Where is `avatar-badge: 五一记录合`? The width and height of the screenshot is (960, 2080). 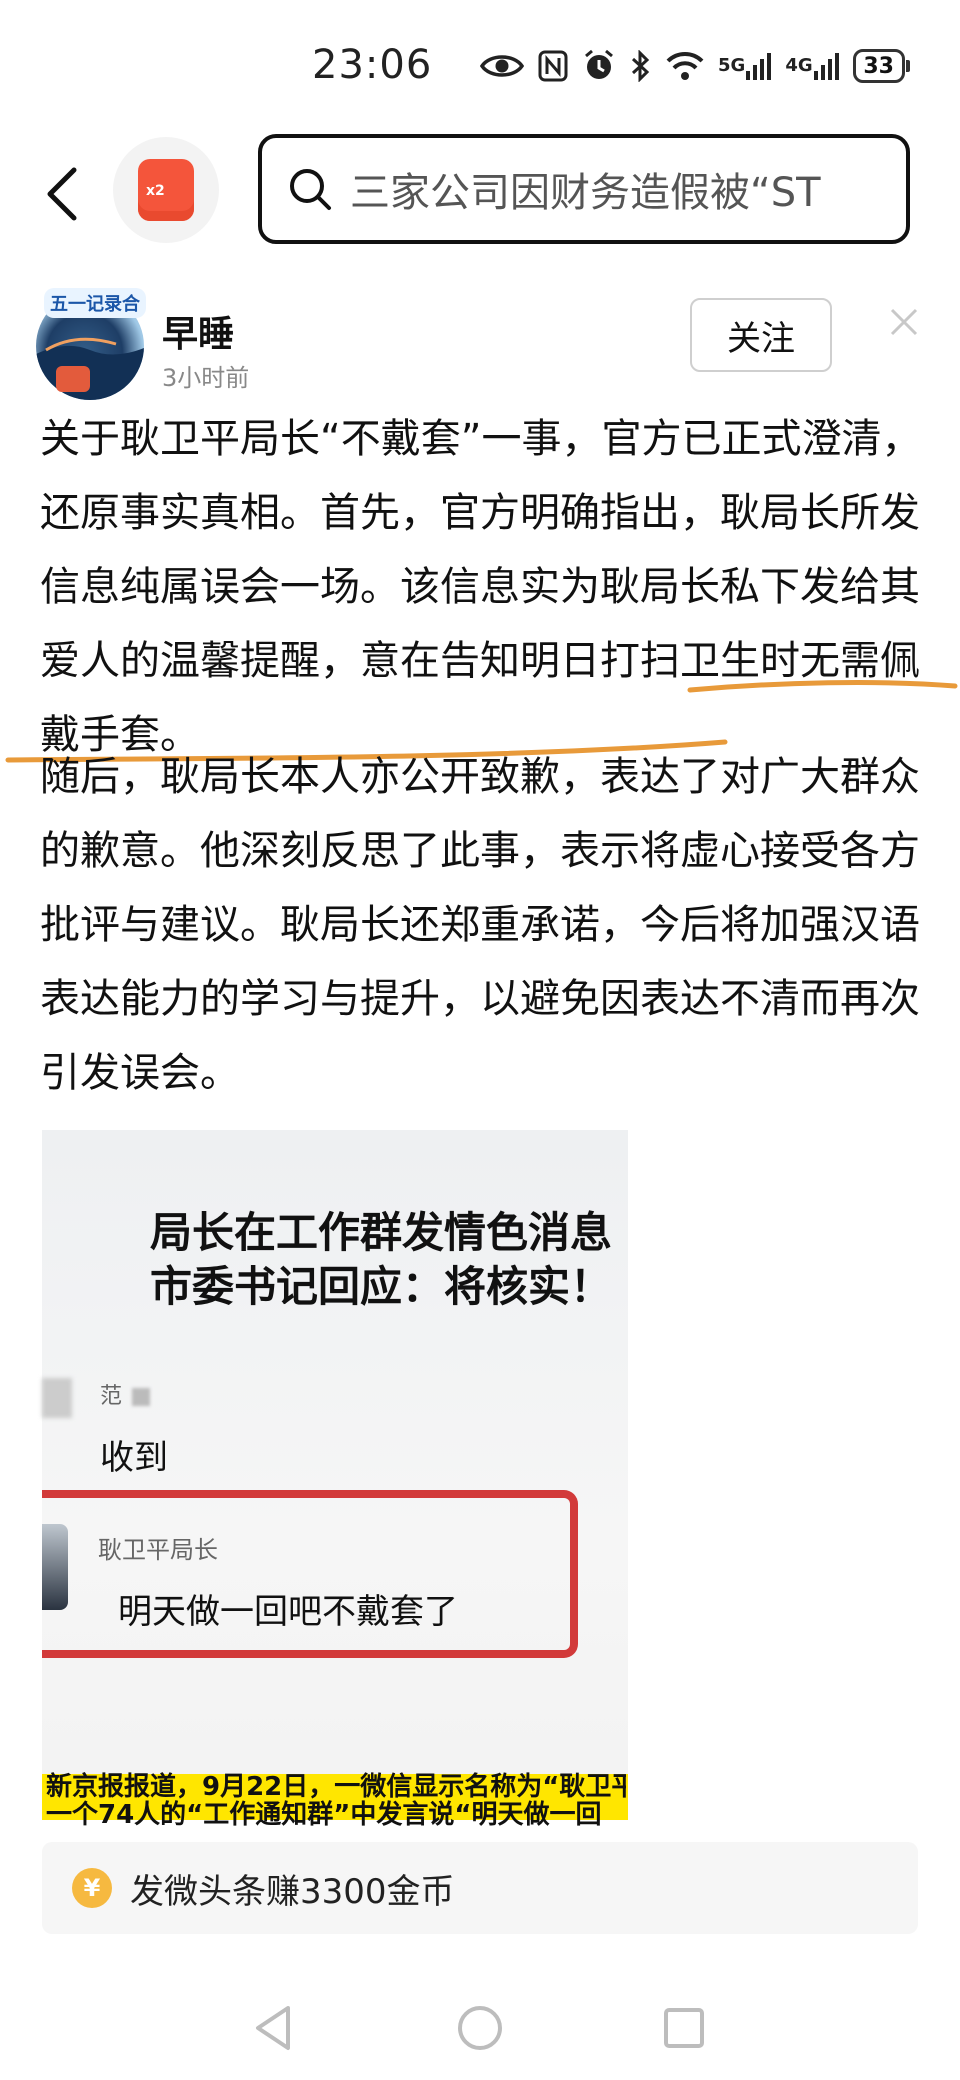
avatar-badge: 五一记录合 is located at coordinates (95, 303).